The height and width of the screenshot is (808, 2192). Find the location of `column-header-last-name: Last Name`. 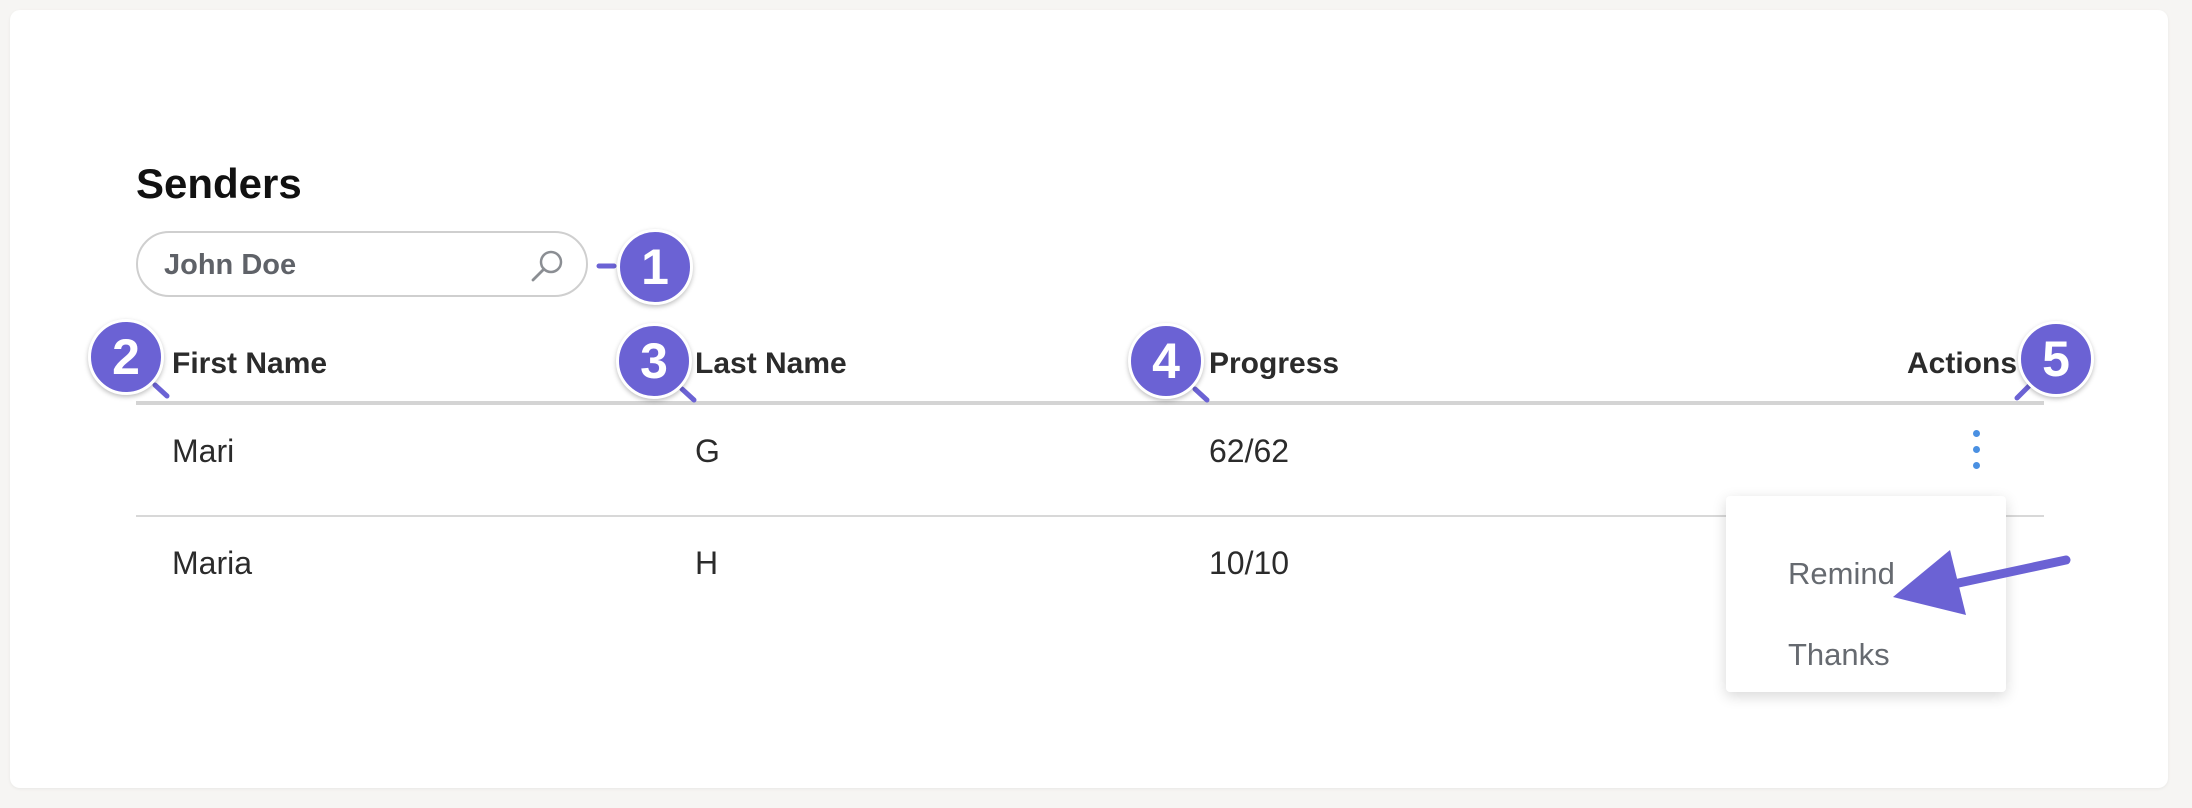

column-header-last-name: Last Name is located at coordinates (771, 364).